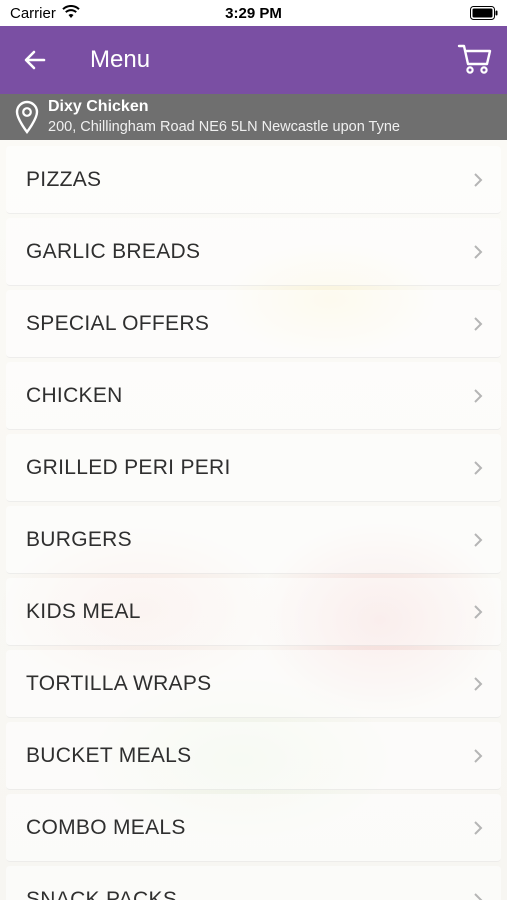  Describe the element at coordinates (109, 755) in the screenshot. I see `menu-item-label: BUCKET MEALS` at that location.